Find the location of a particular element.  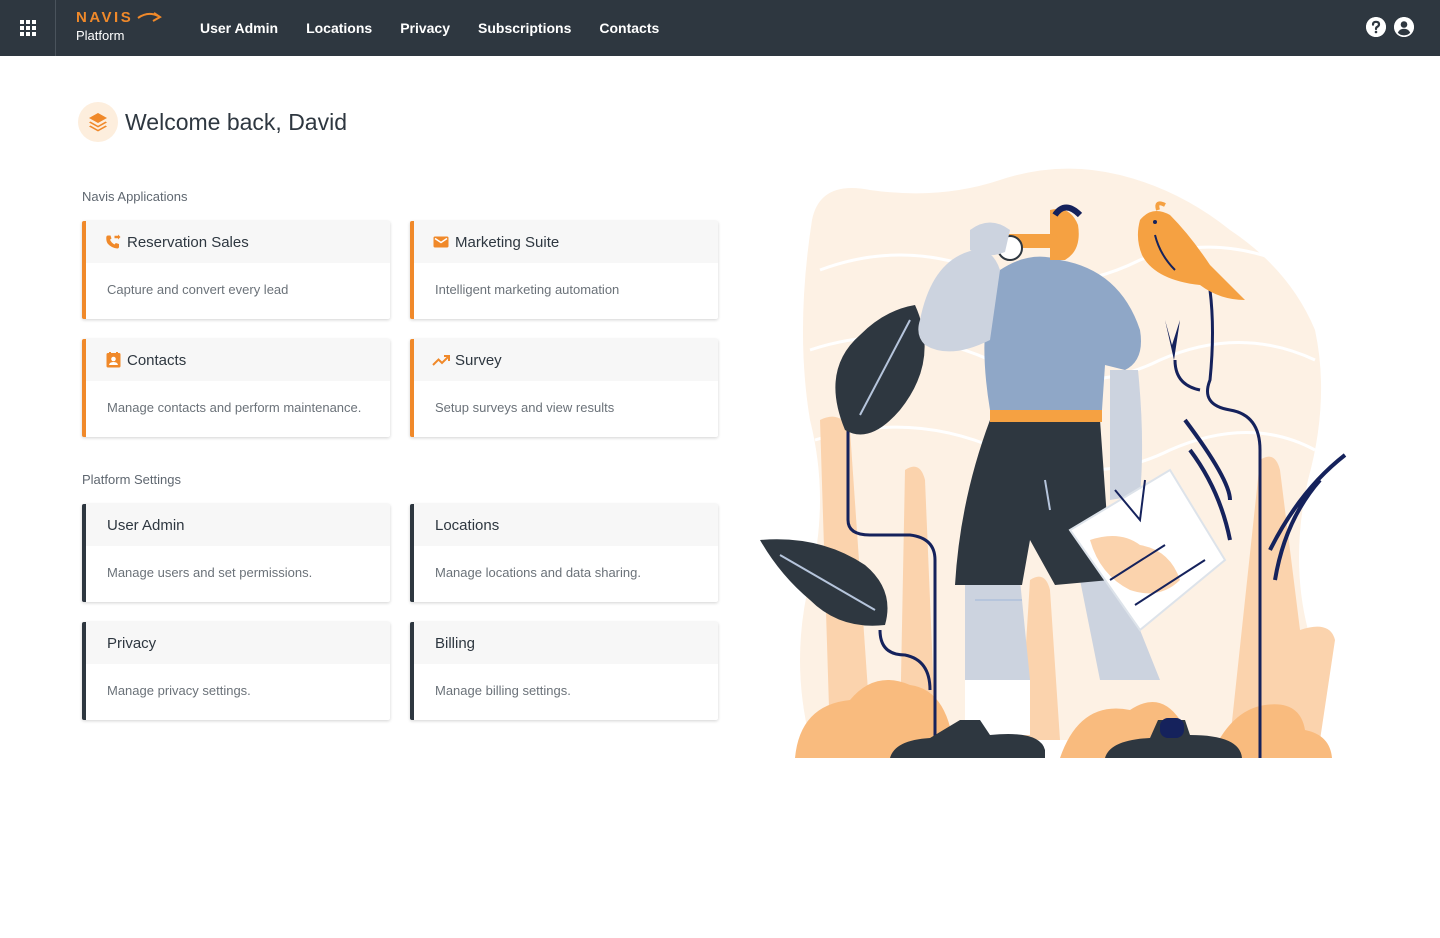

contact-card-icon is located at coordinates (113, 360).